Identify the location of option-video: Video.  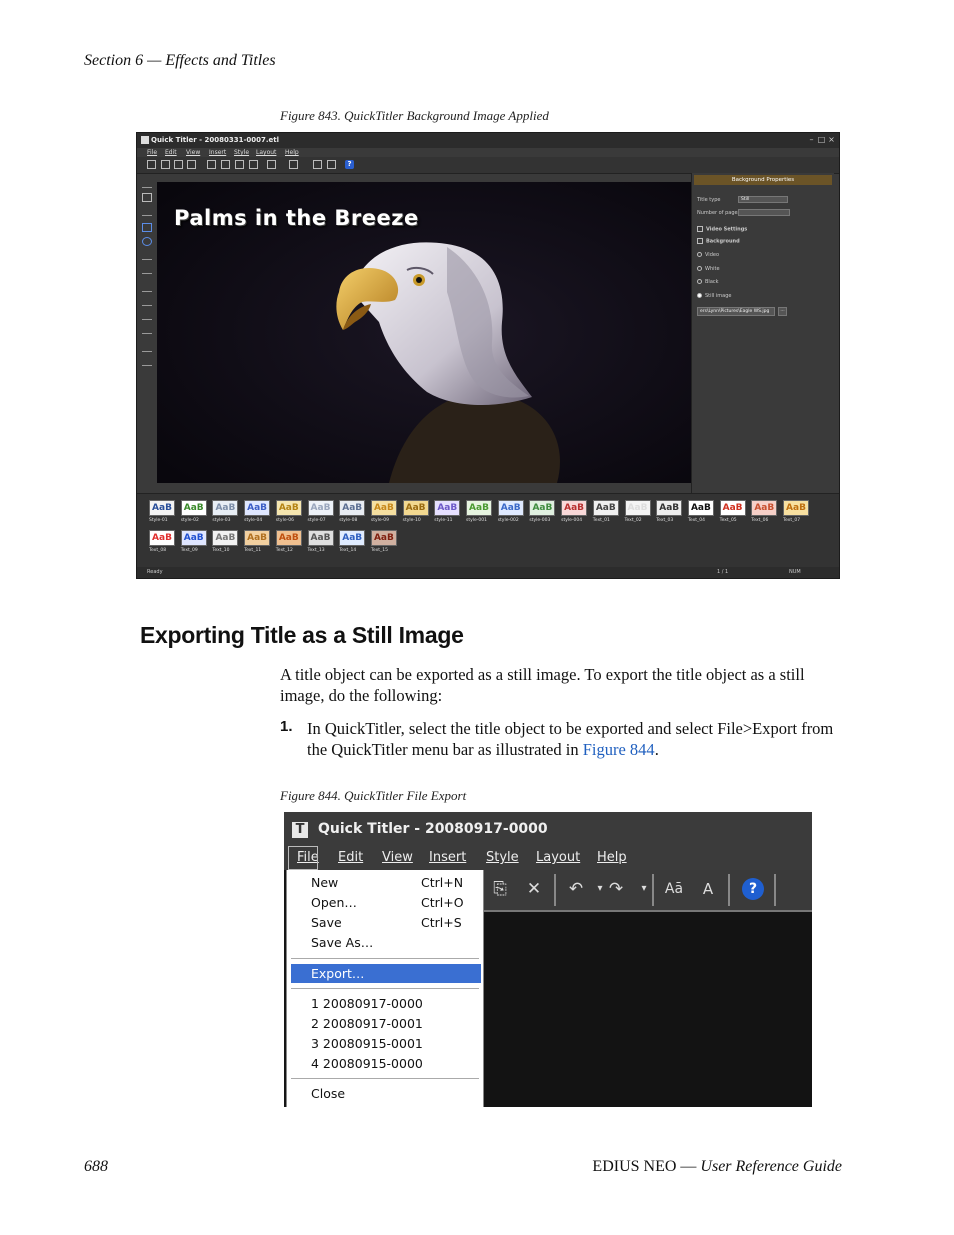
(708, 255).